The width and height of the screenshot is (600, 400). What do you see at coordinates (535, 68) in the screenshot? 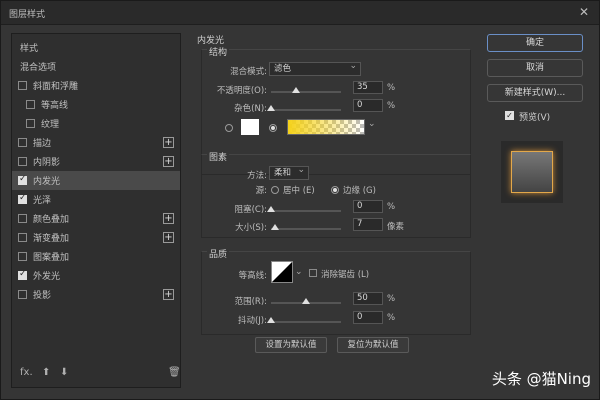
I see `cancel-button: 取消` at bounding box center [535, 68].